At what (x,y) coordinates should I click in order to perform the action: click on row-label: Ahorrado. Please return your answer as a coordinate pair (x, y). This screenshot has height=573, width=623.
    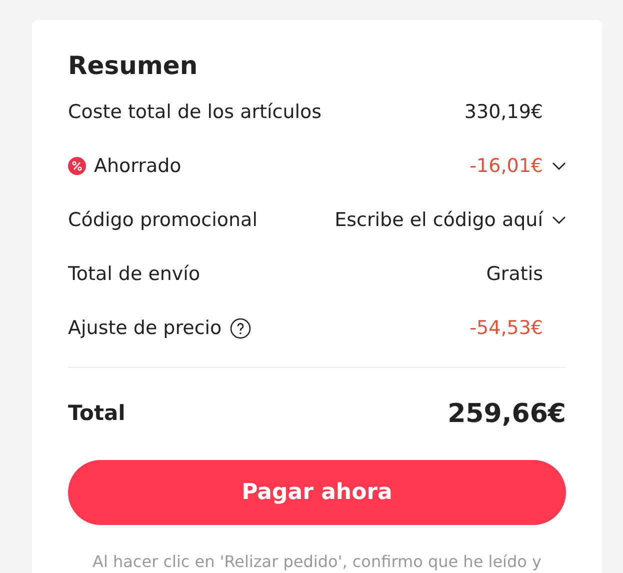
    Looking at the image, I should click on (138, 166).